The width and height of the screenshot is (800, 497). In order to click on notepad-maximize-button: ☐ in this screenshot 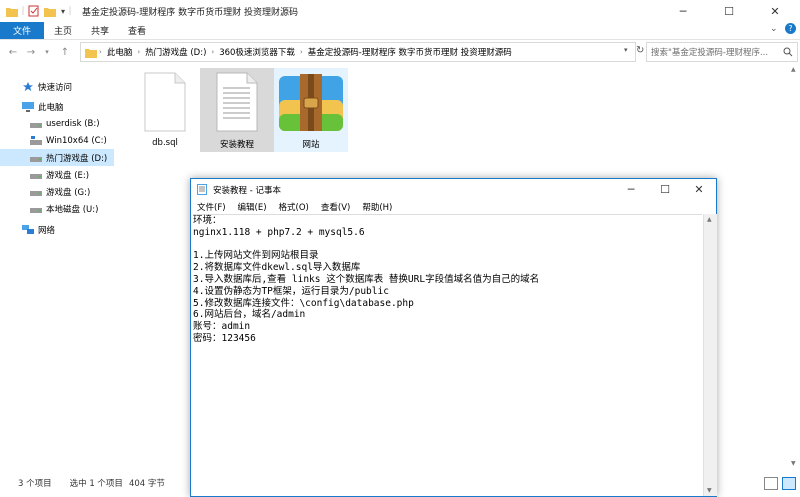, I will do `click(665, 189)`.